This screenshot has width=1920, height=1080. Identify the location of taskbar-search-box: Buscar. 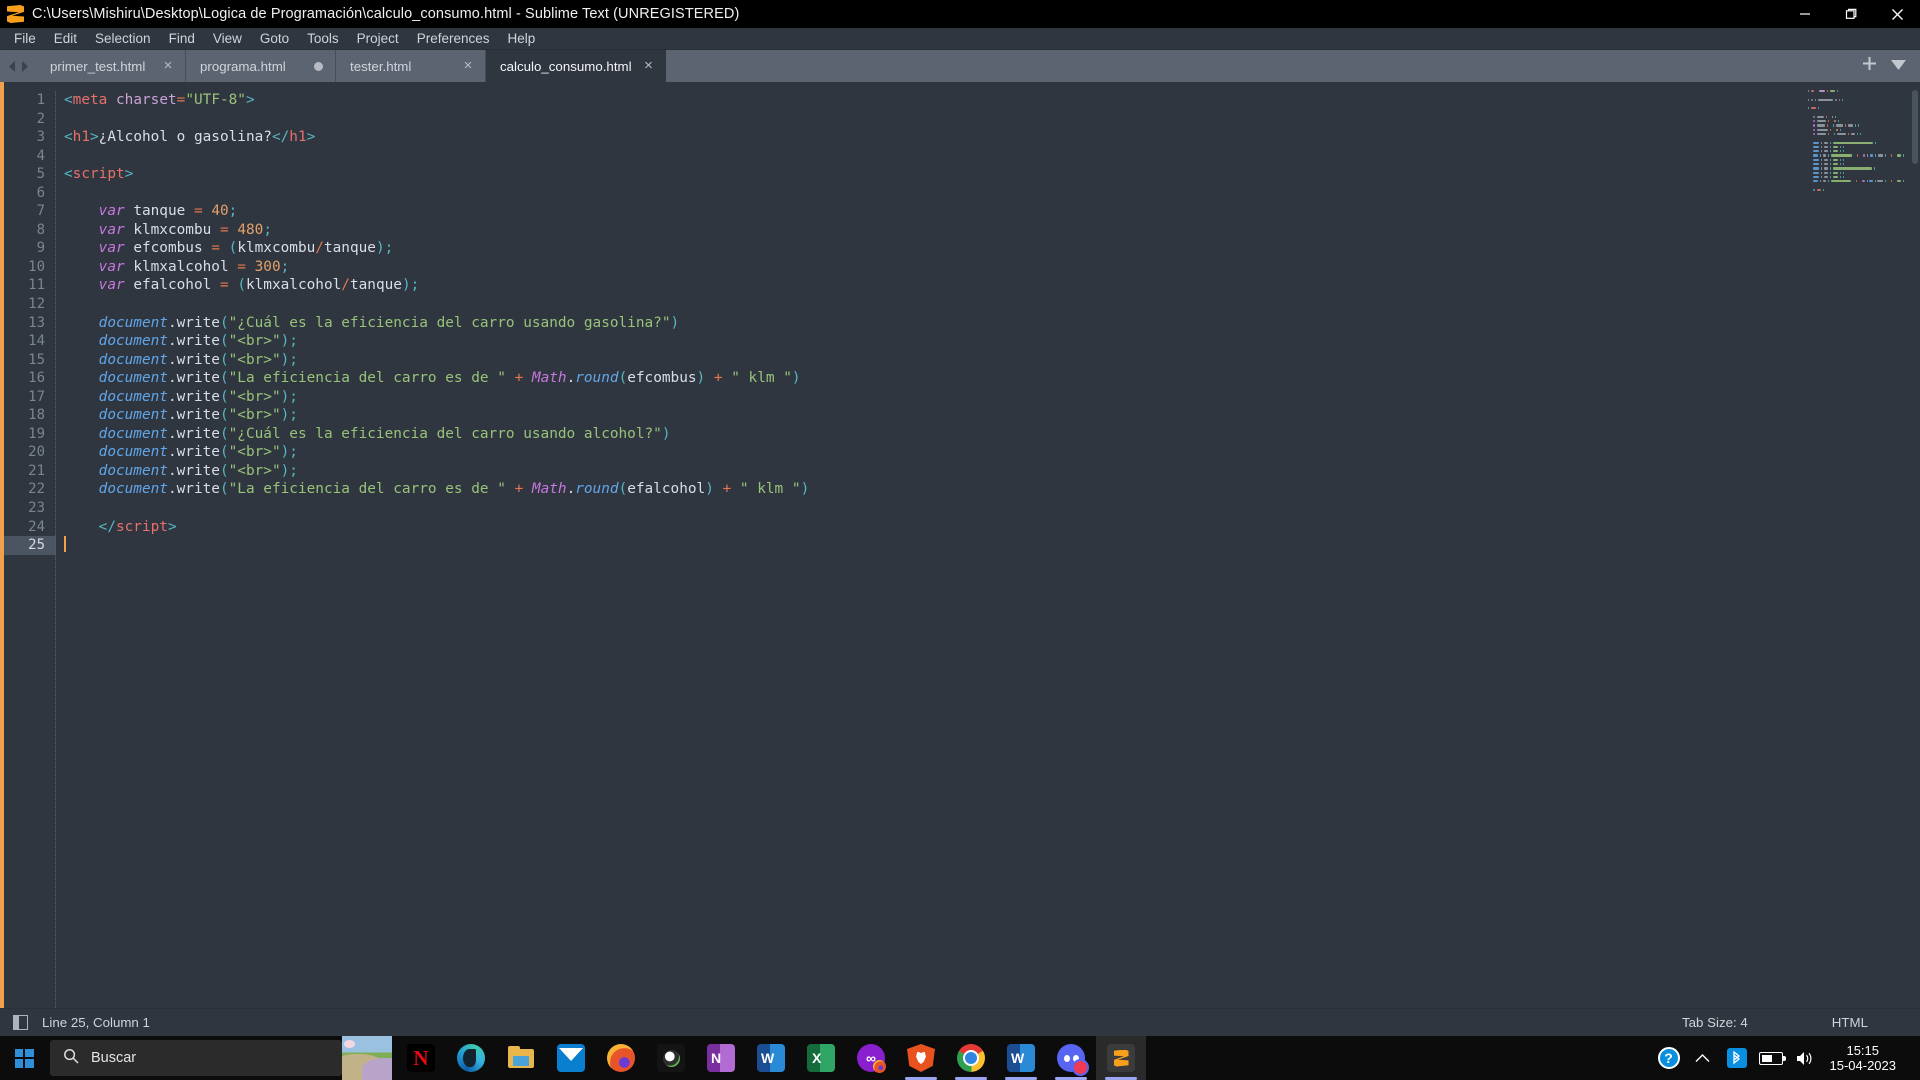
(196, 1058).